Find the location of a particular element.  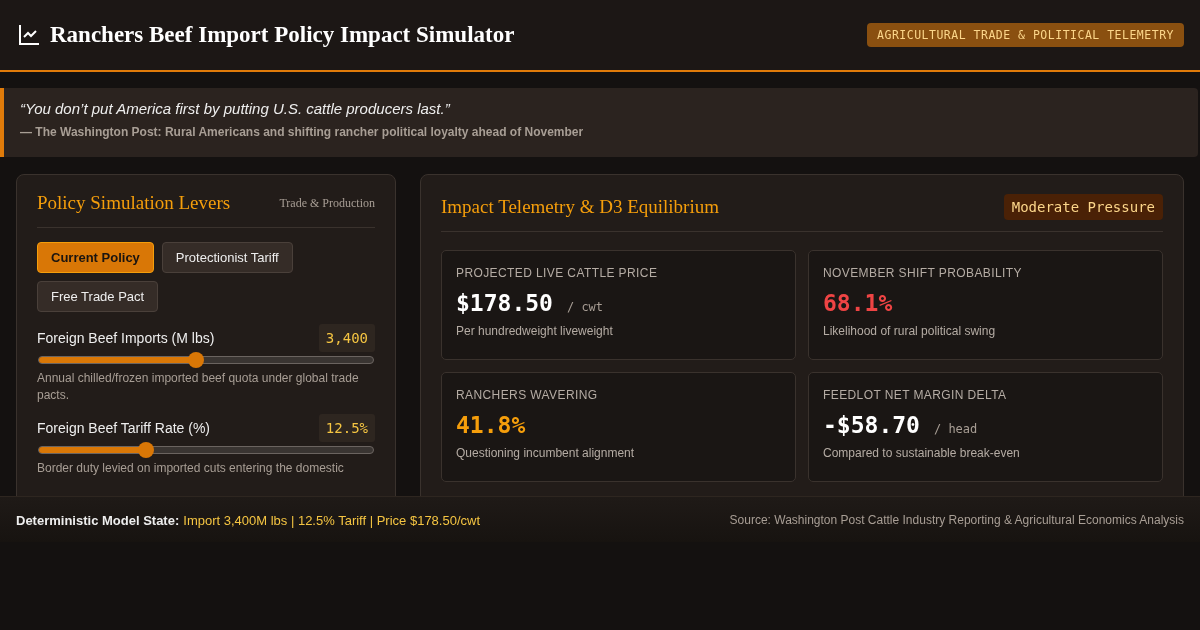

status-badge: Moderate Pressure is located at coordinates (1083, 207).